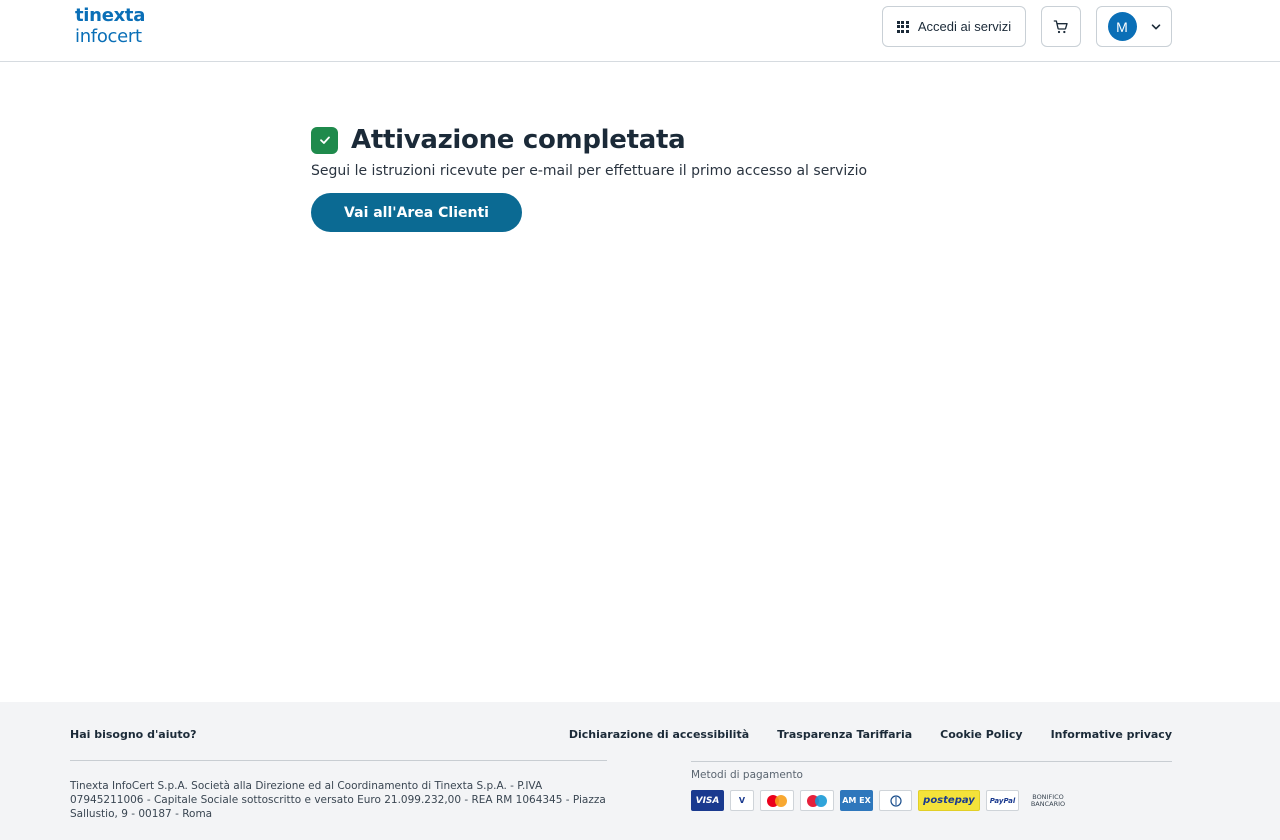  Describe the element at coordinates (324, 140) in the screenshot. I see `check-icon` at that location.